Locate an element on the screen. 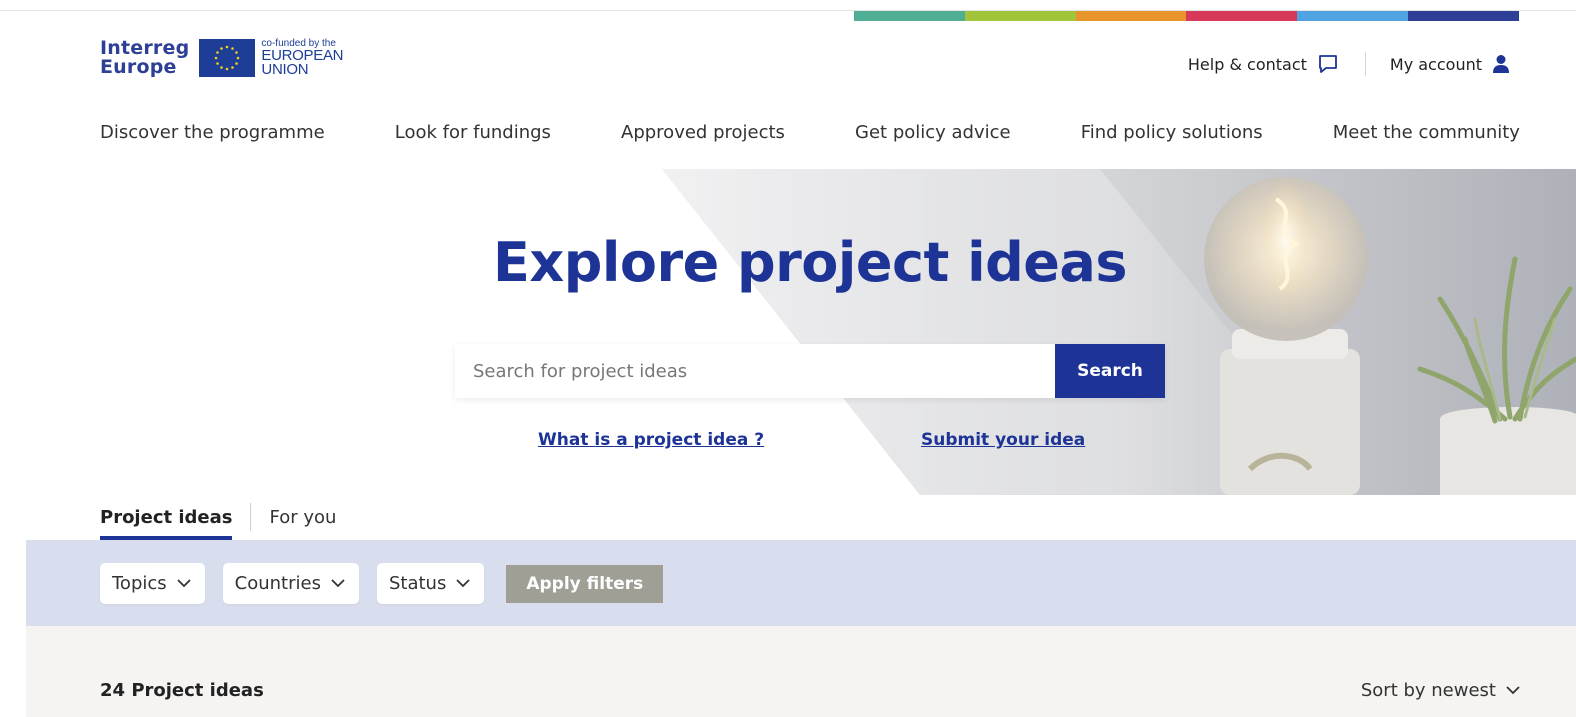  results-section: 24 Project ideas Sort by newest is located at coordinates (801, 671).